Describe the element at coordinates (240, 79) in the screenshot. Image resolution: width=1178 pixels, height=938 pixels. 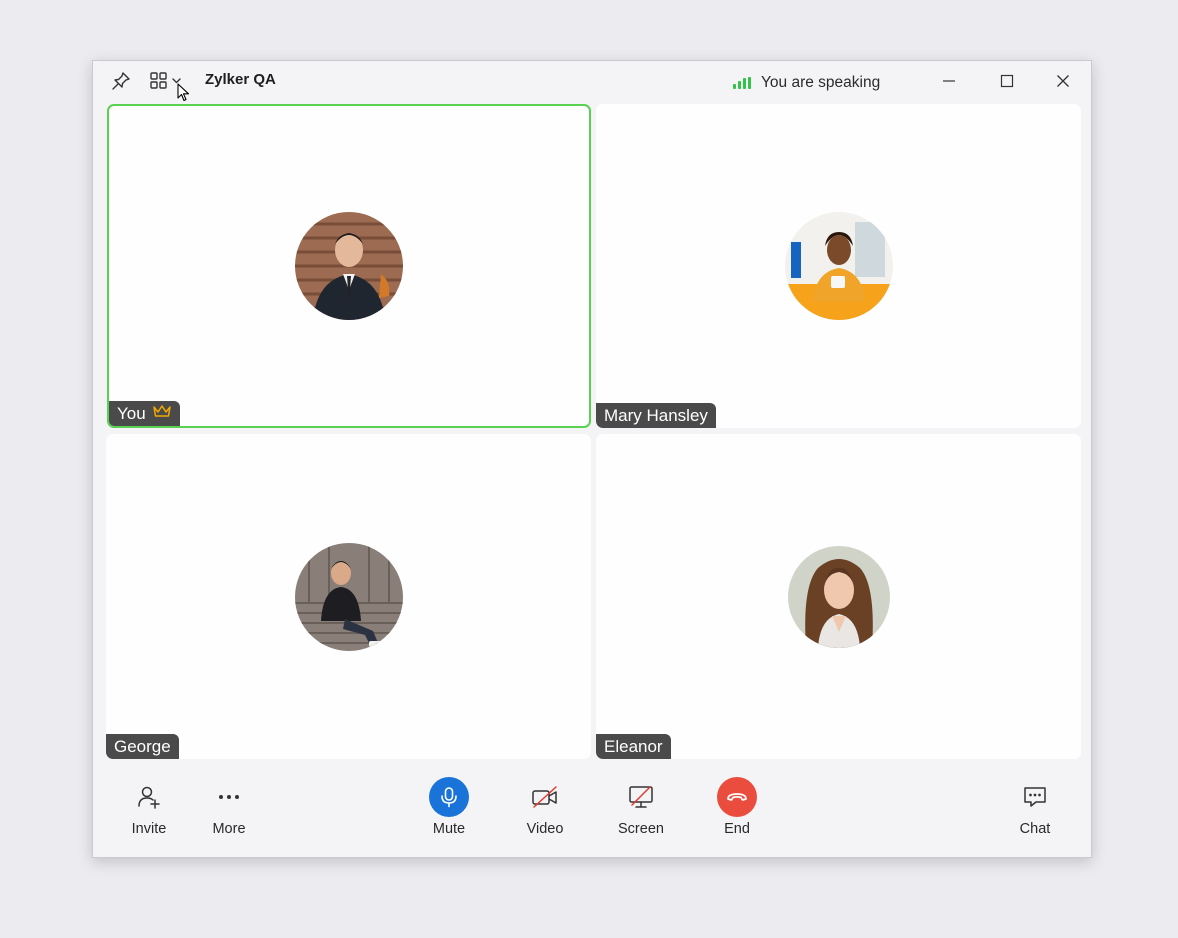
I see `meeting-title: Zylker QA` at that location.